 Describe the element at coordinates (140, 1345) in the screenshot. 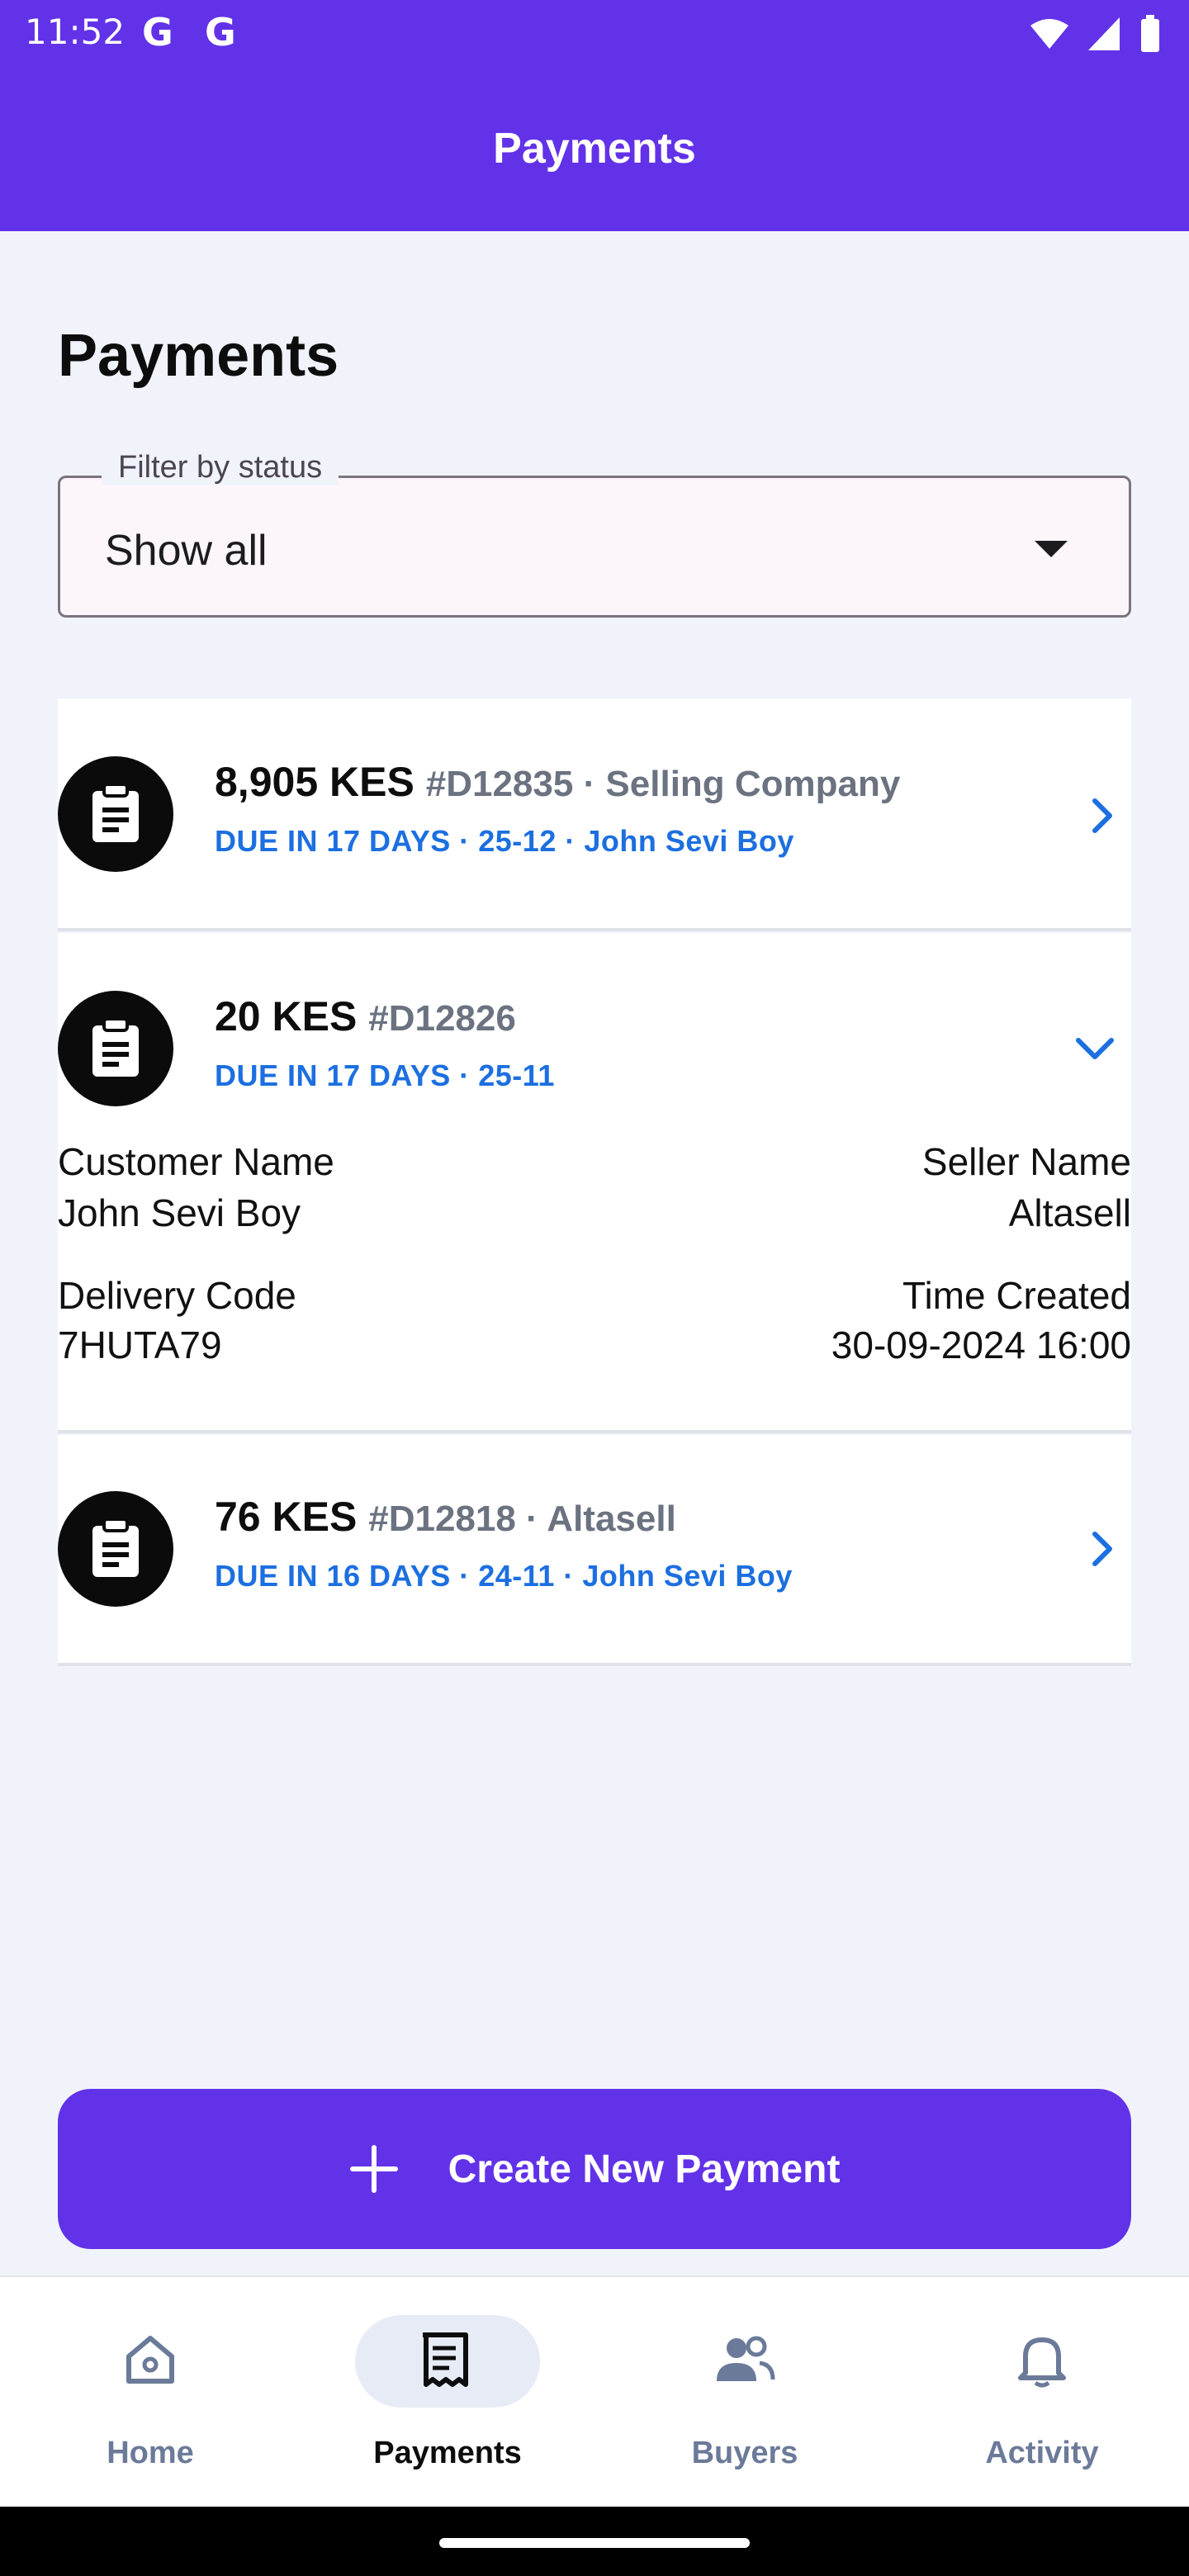

I see `delivery-code-value: 7HUTA79` at that location.